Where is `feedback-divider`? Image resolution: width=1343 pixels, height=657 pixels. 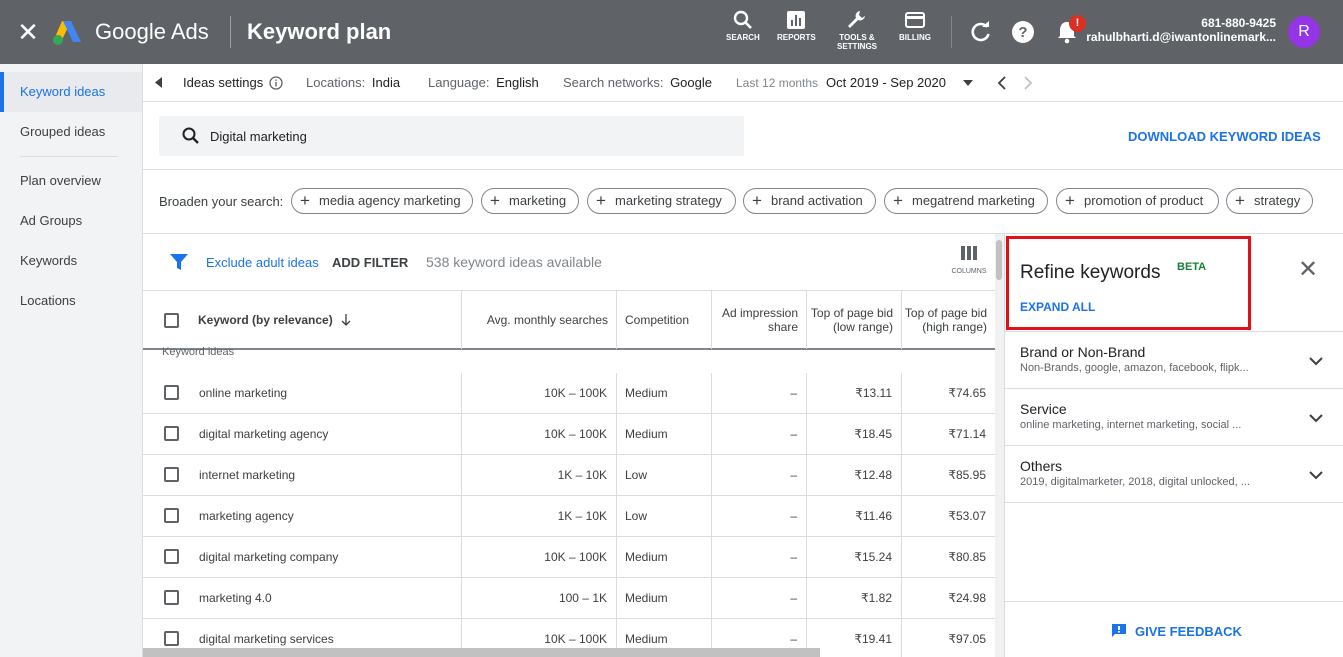
feedback-divider is located at coordinates (1173, 601).